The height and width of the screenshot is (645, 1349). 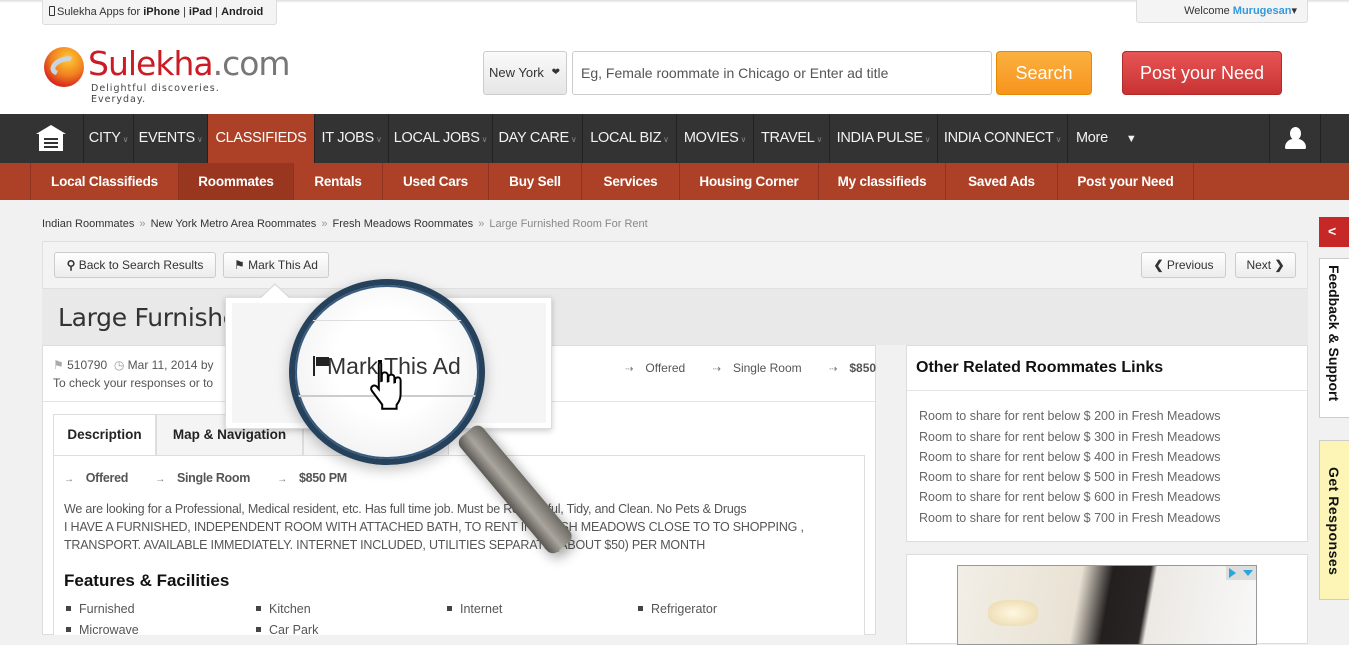 What do you see at coordinates (147, 580) in the screenshot?
I see `features-heading: Features & Facilities` at bounding box center [147, 580].